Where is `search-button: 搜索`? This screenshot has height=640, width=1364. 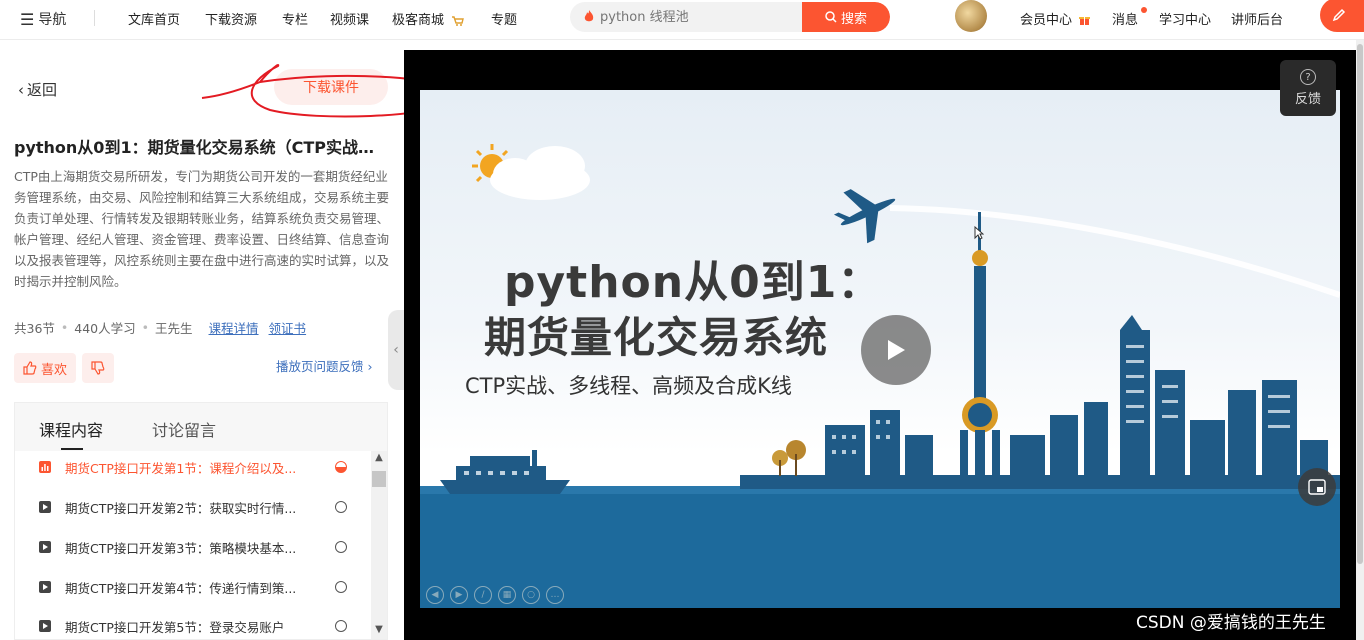 search-button: 搜索 is located at coordinates (846, 17).